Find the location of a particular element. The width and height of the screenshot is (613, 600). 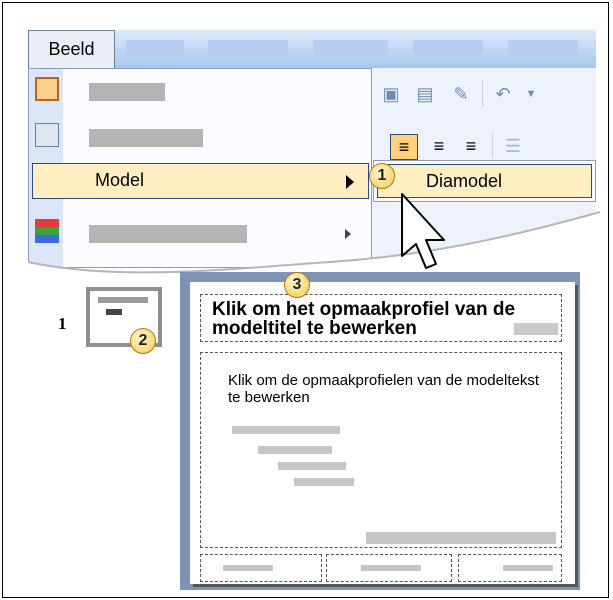

footer-text-placeholder is located at coordinates (389, 568).